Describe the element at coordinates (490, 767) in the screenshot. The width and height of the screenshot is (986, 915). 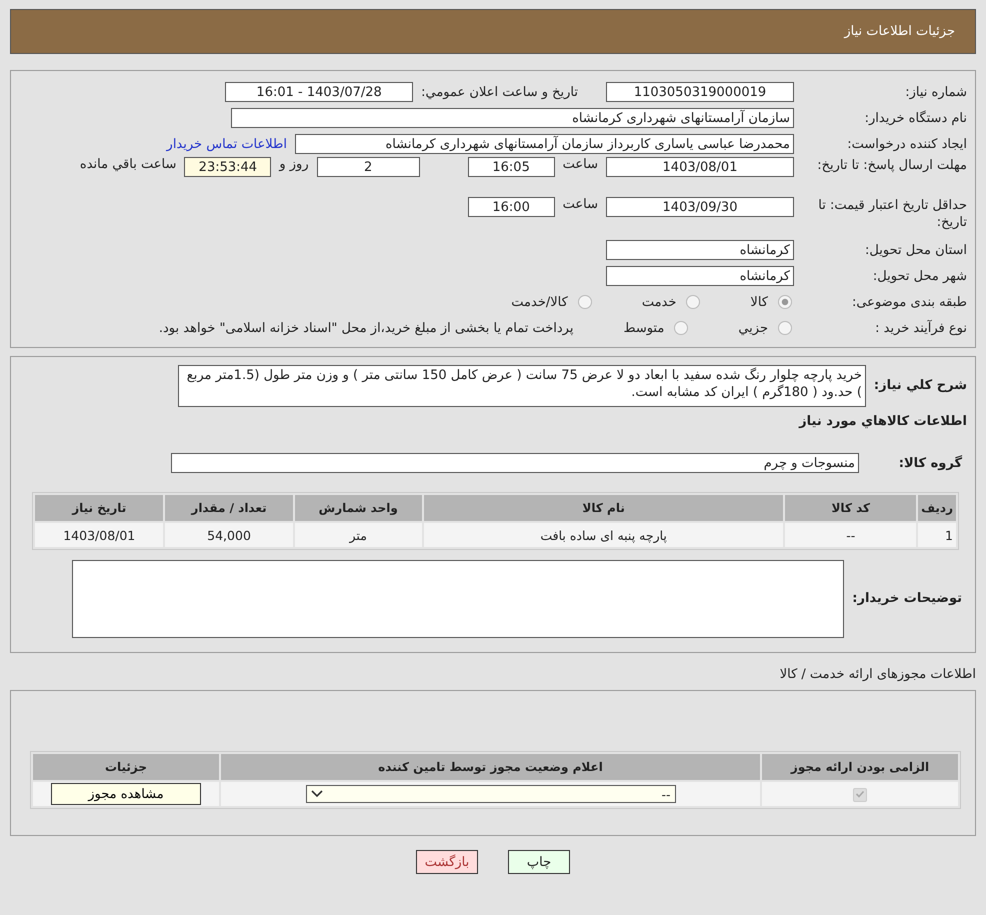
I see `column-header: اعلام وضعیت مجوز توسط تامین کننده` at that location.